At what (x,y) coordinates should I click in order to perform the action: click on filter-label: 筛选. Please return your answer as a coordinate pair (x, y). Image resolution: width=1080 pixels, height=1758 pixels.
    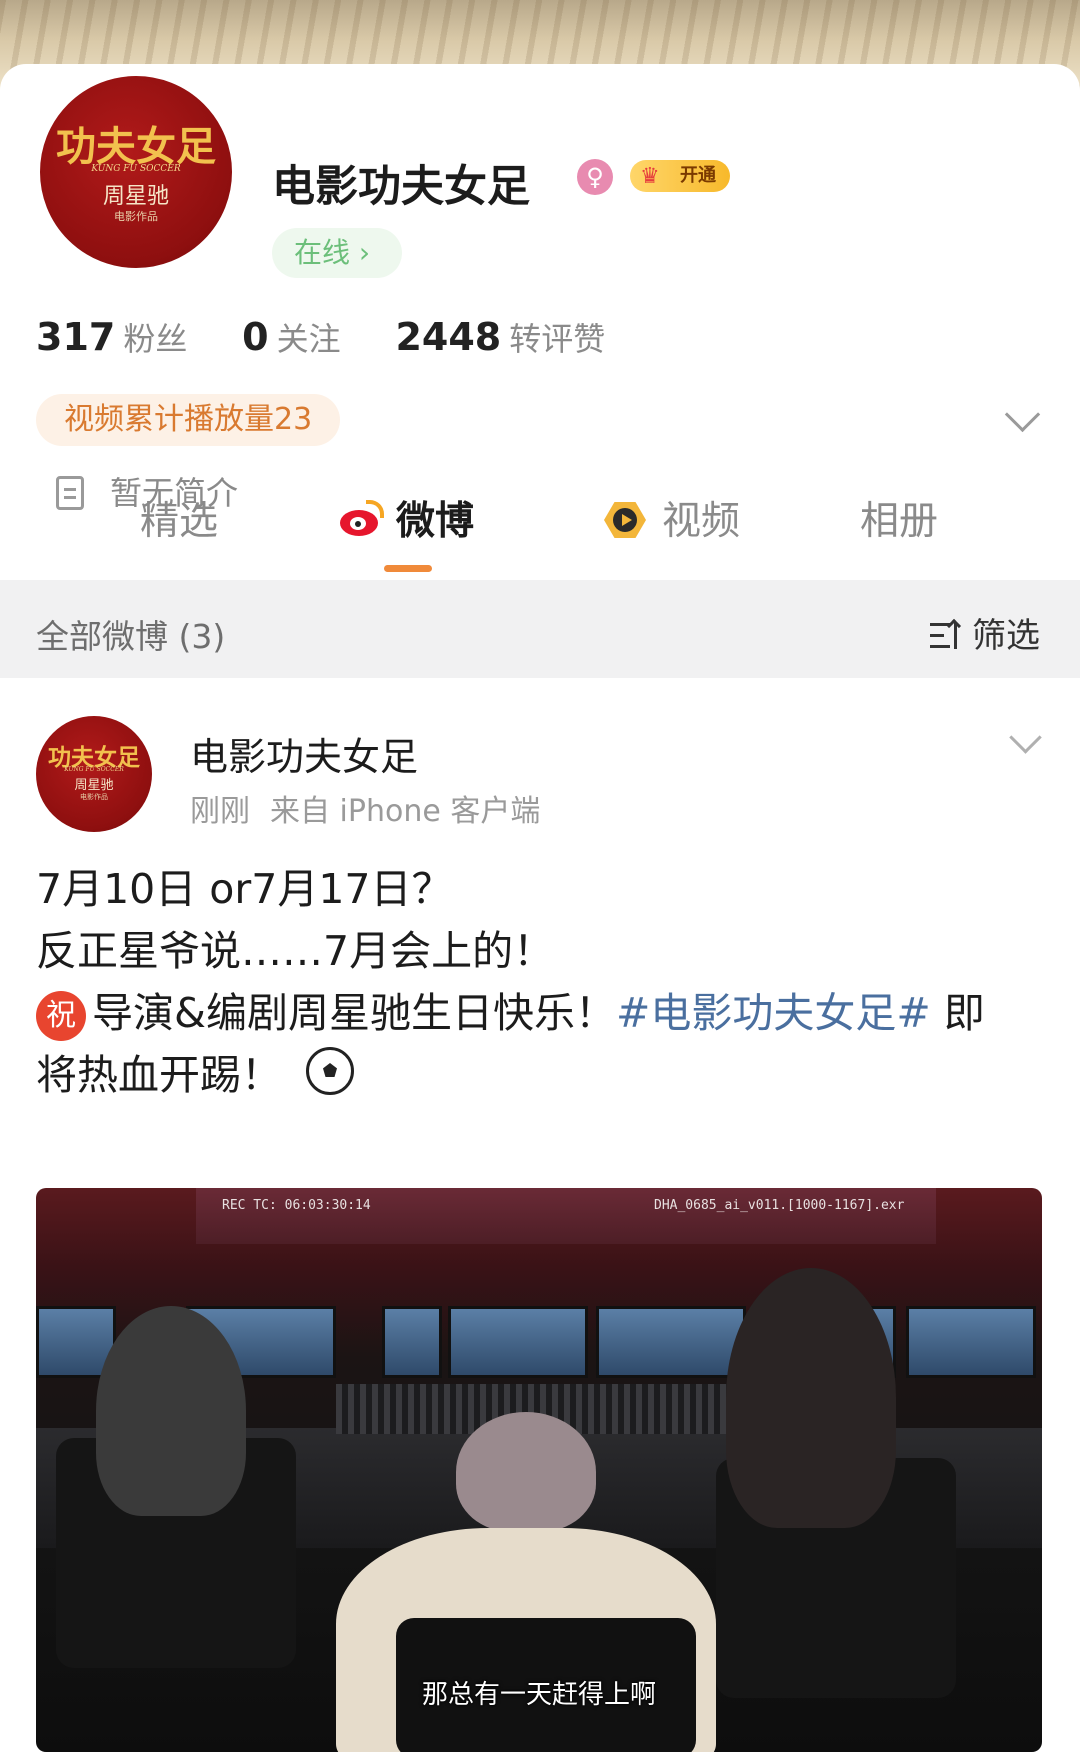
    Looking at the image, I should click on (1006, 636).